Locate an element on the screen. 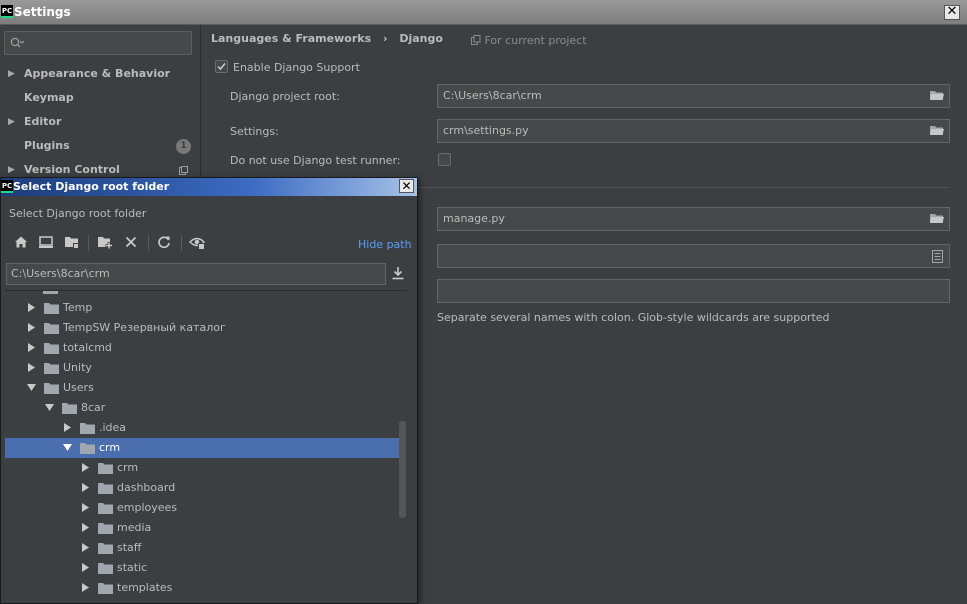 The height and width of the screenshot is (604, 967). sidebar-item-label: Keymap is located at coordinates (49, 97).